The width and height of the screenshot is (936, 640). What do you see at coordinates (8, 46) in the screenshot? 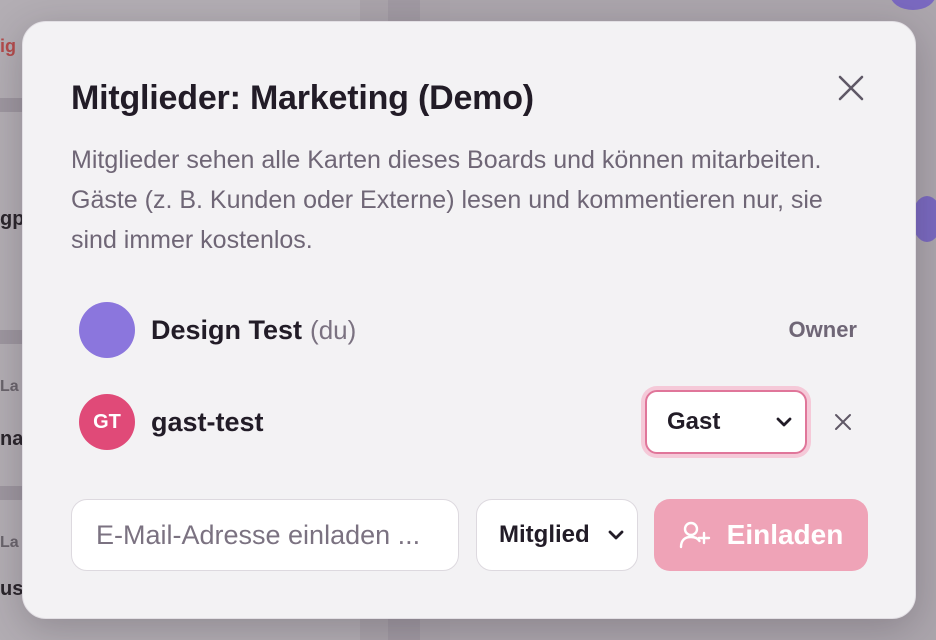
I see `background-text: ig` at bounding box center [8, 46].